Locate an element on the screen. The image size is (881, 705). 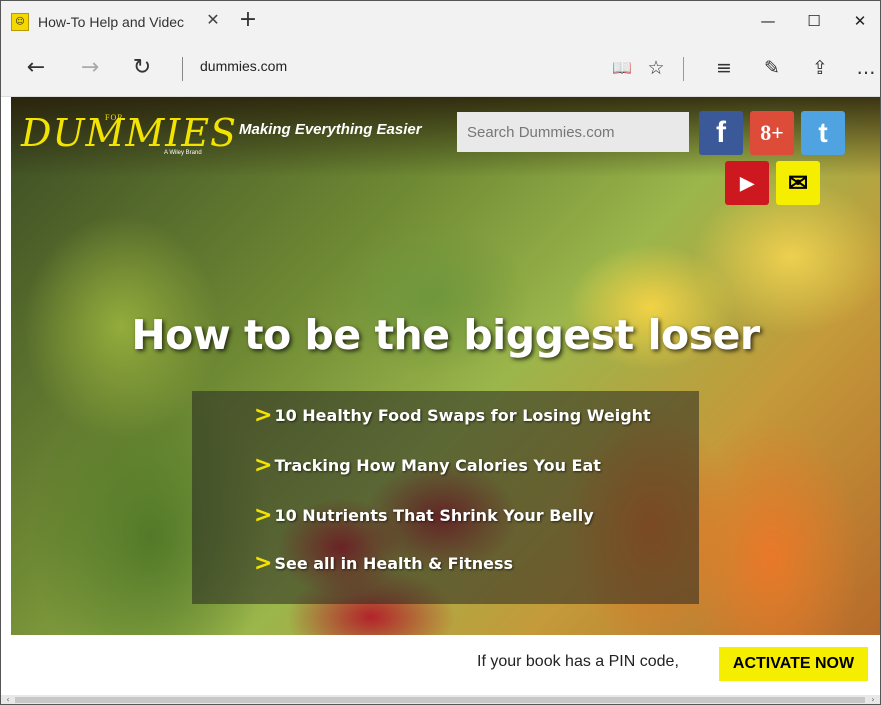
activate-now-button: ACTIVATE NOW is located at coordinates (793, 664).